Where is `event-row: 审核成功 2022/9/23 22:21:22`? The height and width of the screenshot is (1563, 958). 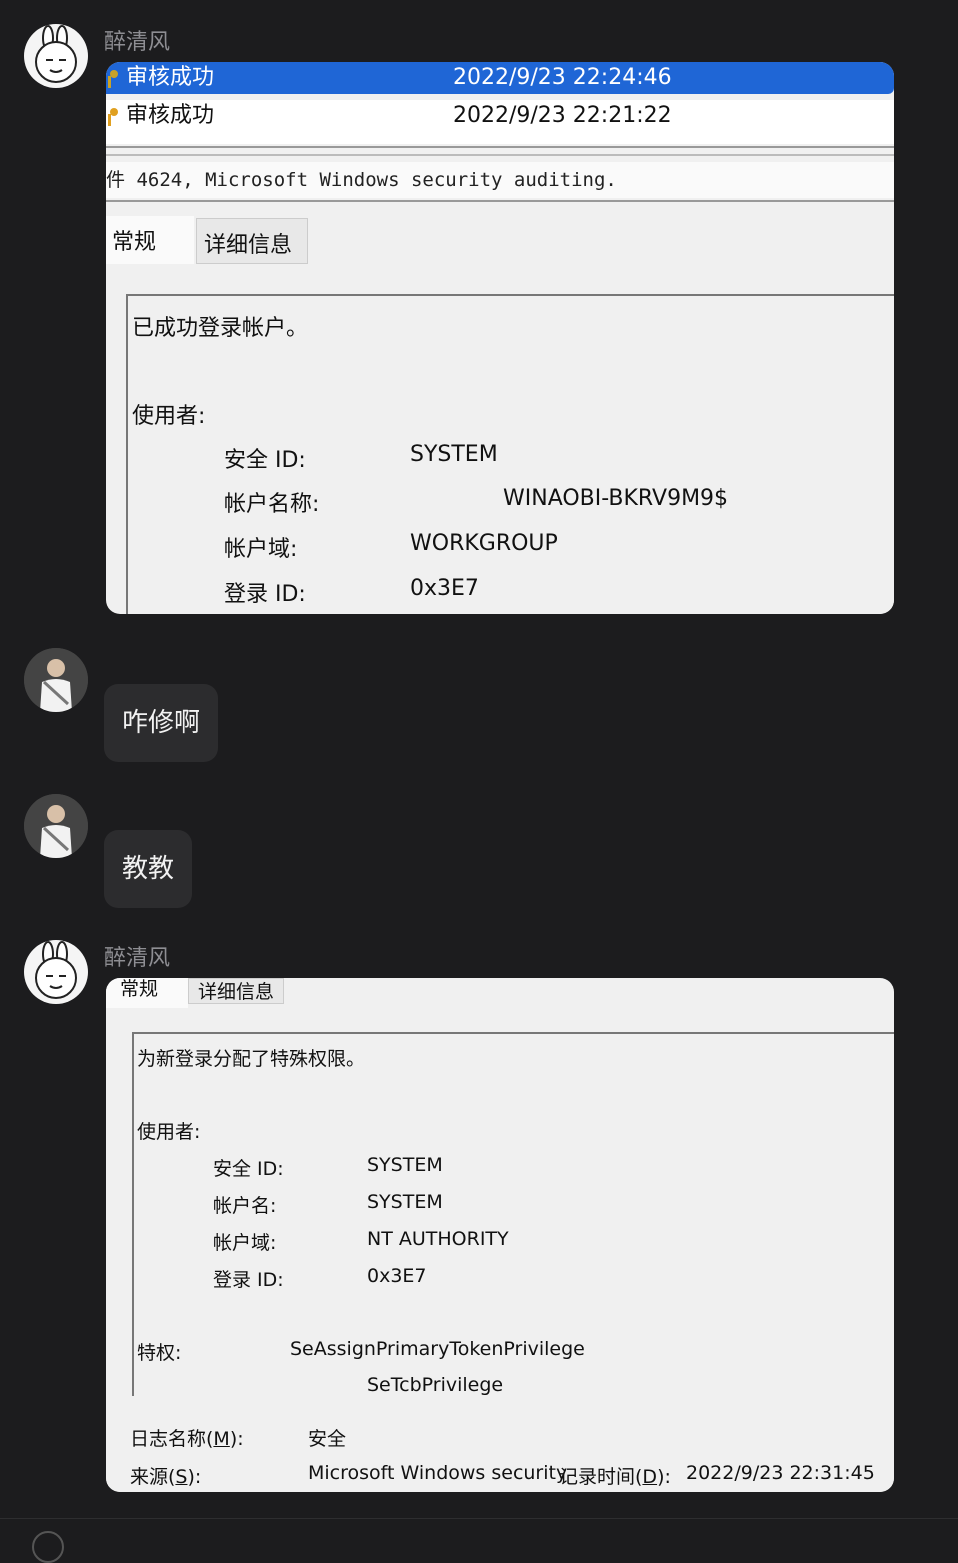
event-row: 审核成功 2022/9/23 22:21:22 is located at coordinates (500, 116).